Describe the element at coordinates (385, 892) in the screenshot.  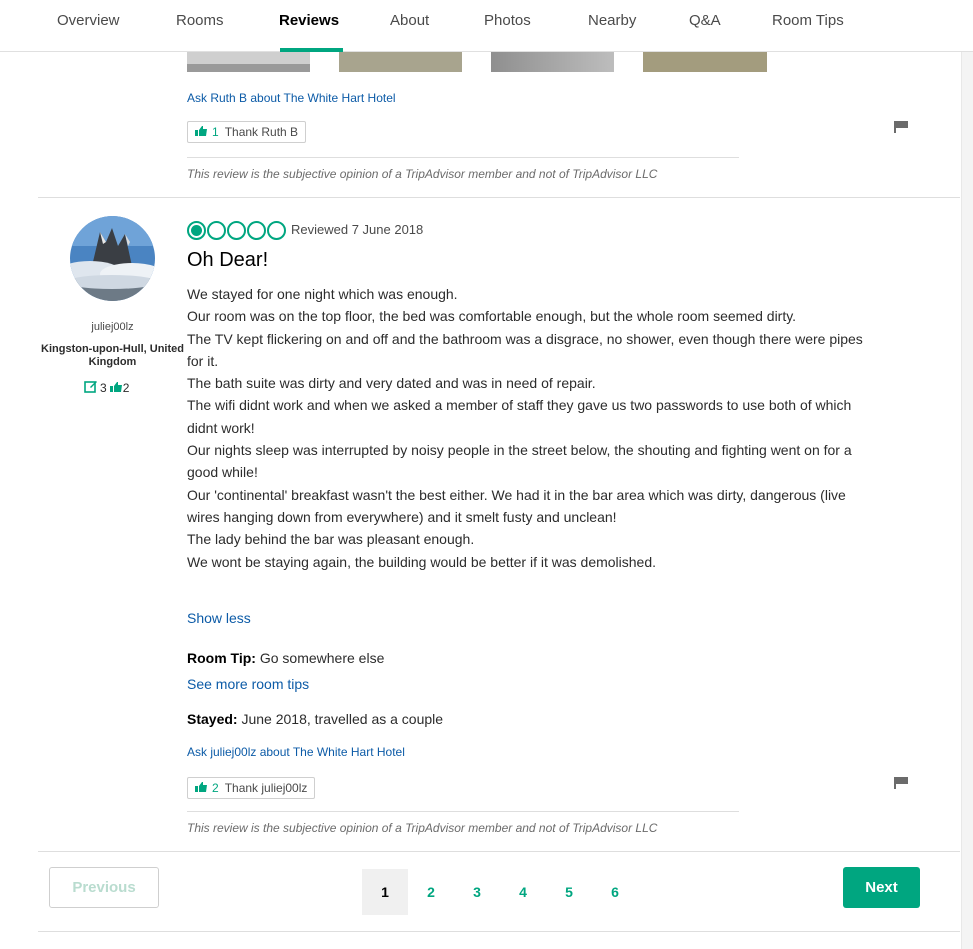
I see `page-1: 1` at that location.